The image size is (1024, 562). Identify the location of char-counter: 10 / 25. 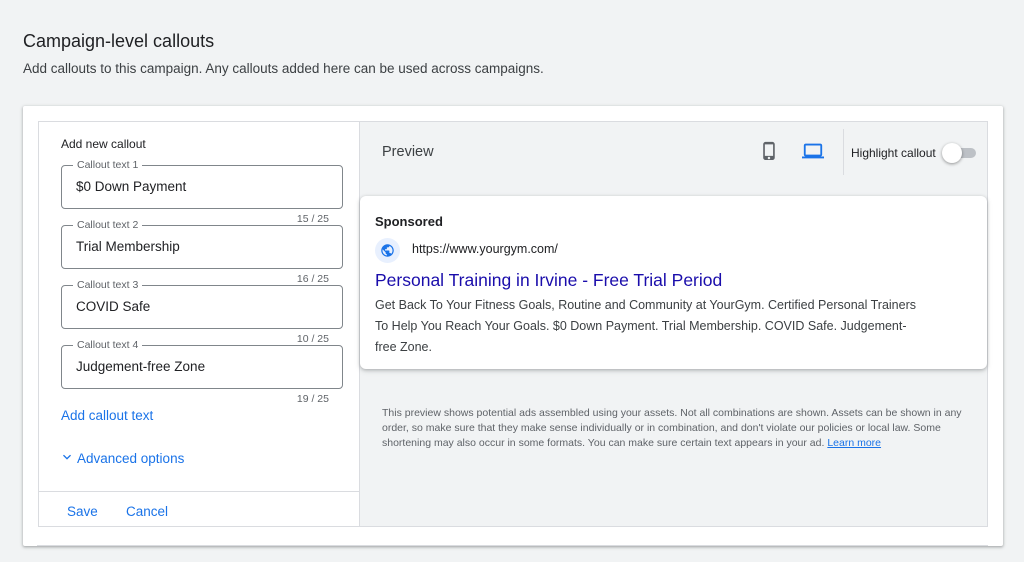
(312, 339).